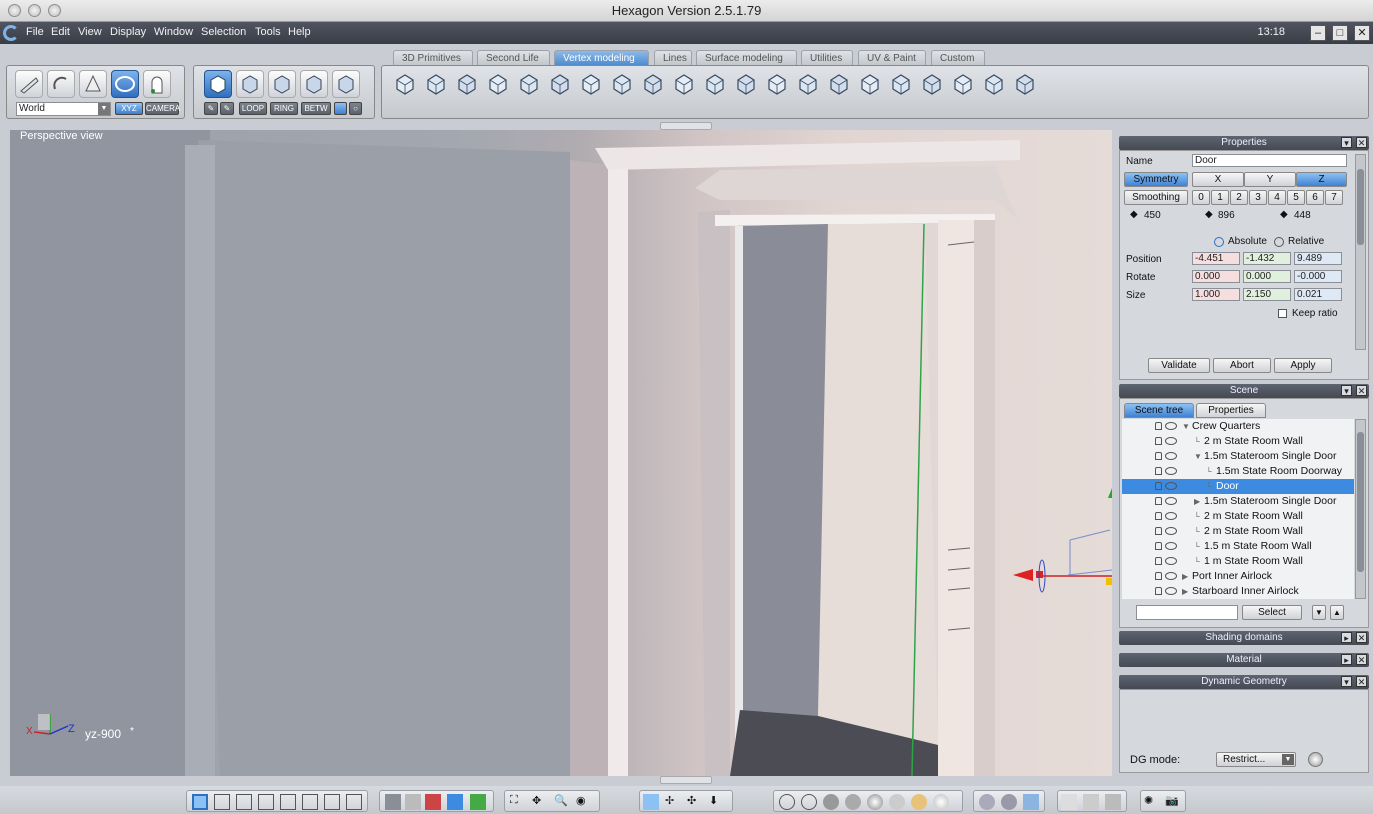 This screenshot has height=814, width=1373. Describe the element at coordinates (29, 84) in the screenshot. I see `move-tool-icon` at that location.